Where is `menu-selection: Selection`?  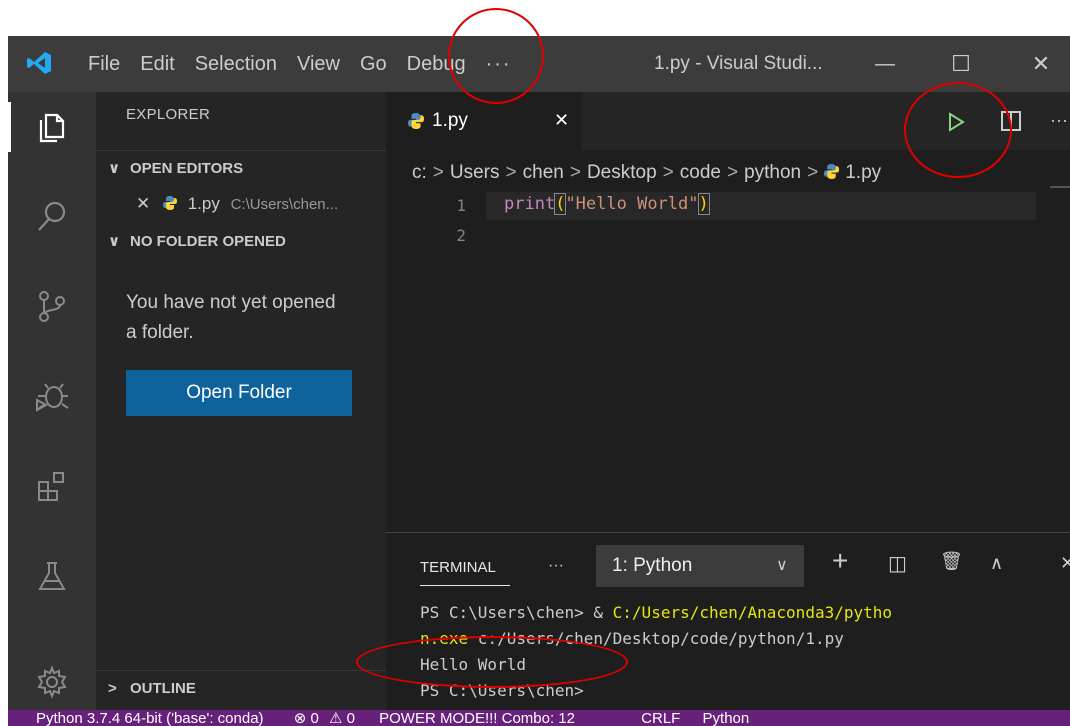
menu-selection: Selection is located at coordinates (236, 64).